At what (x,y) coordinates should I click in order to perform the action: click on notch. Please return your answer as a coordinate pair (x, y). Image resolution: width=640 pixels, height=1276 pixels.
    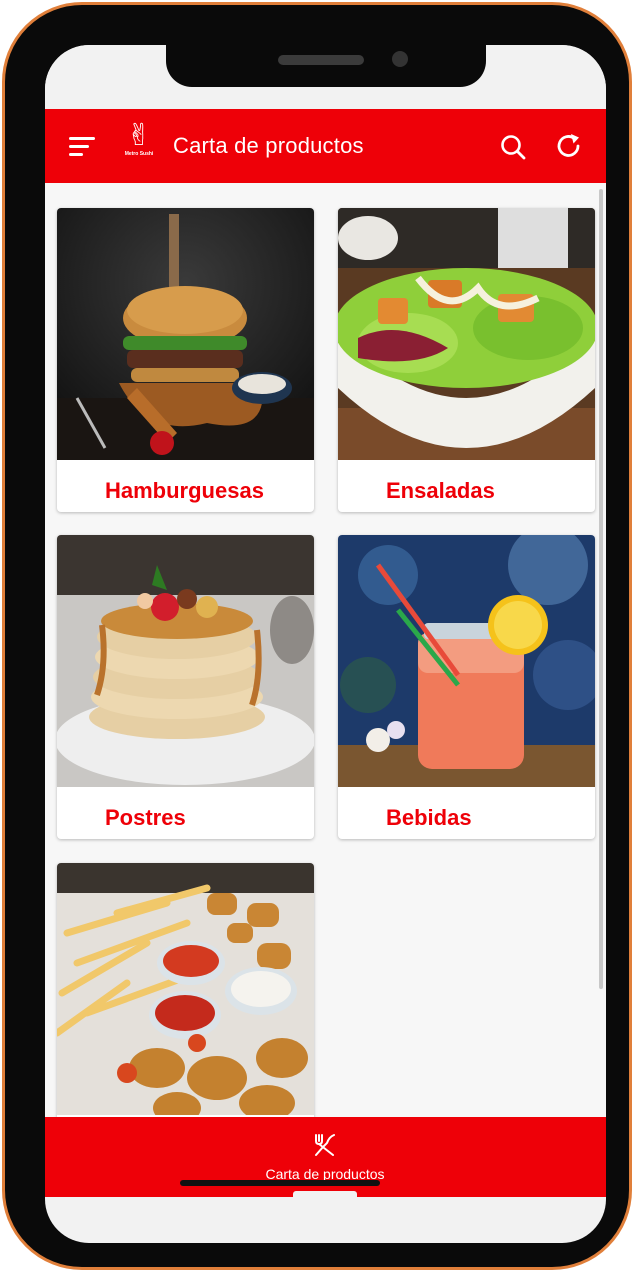
    Looking at the image, I should click on (326, 66).